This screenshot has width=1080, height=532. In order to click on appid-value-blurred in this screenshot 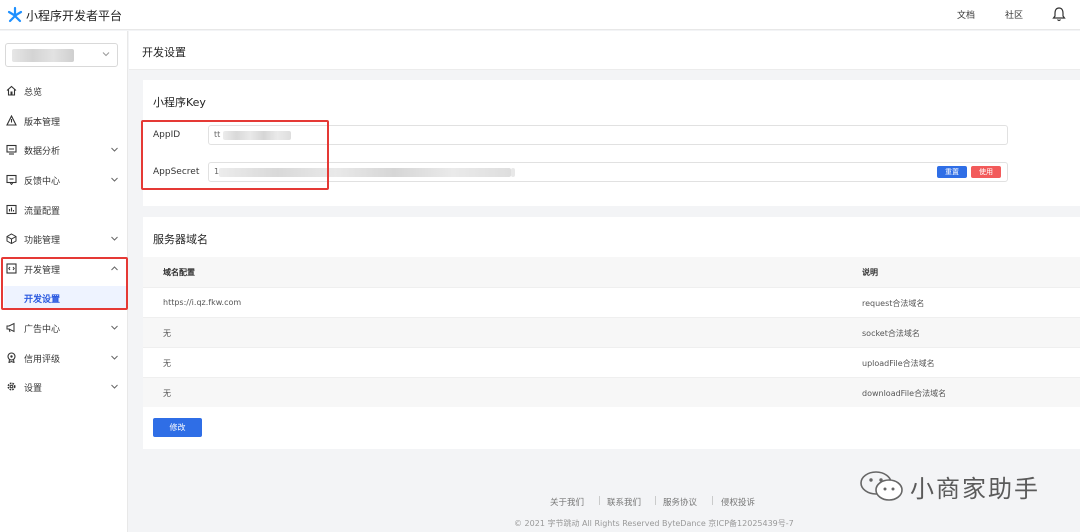, I will do `click(257, 135)`.